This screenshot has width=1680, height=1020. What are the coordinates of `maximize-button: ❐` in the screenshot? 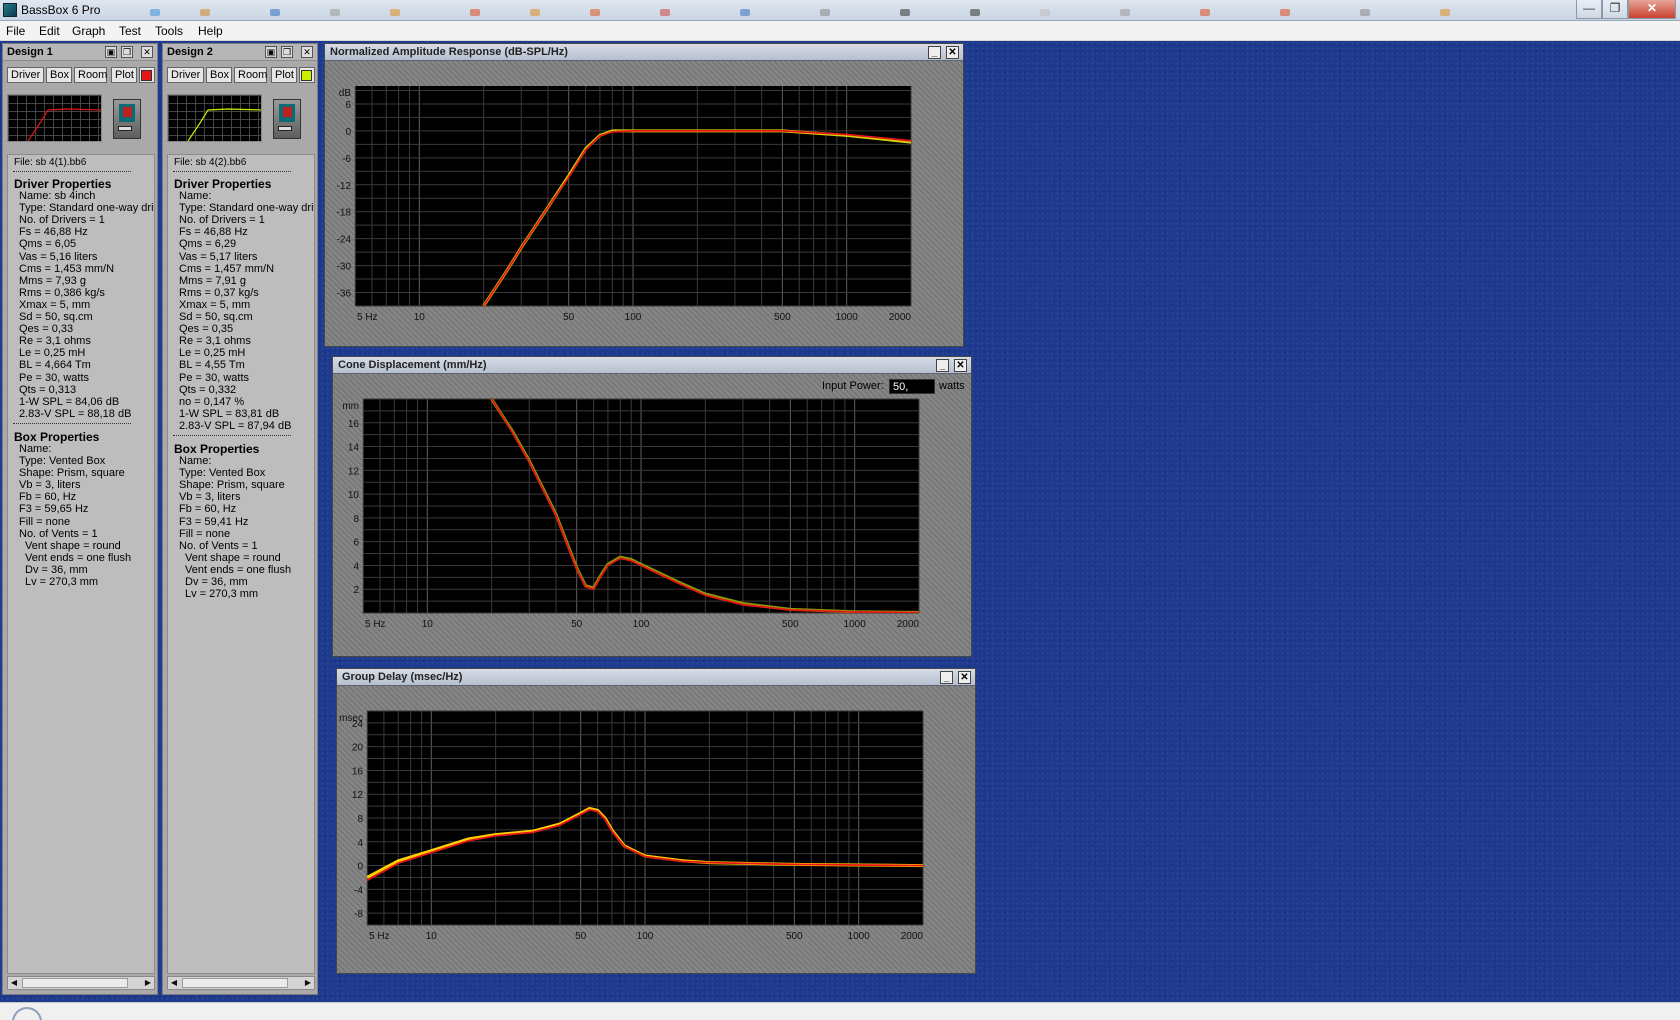 It's located at (1615, 9).